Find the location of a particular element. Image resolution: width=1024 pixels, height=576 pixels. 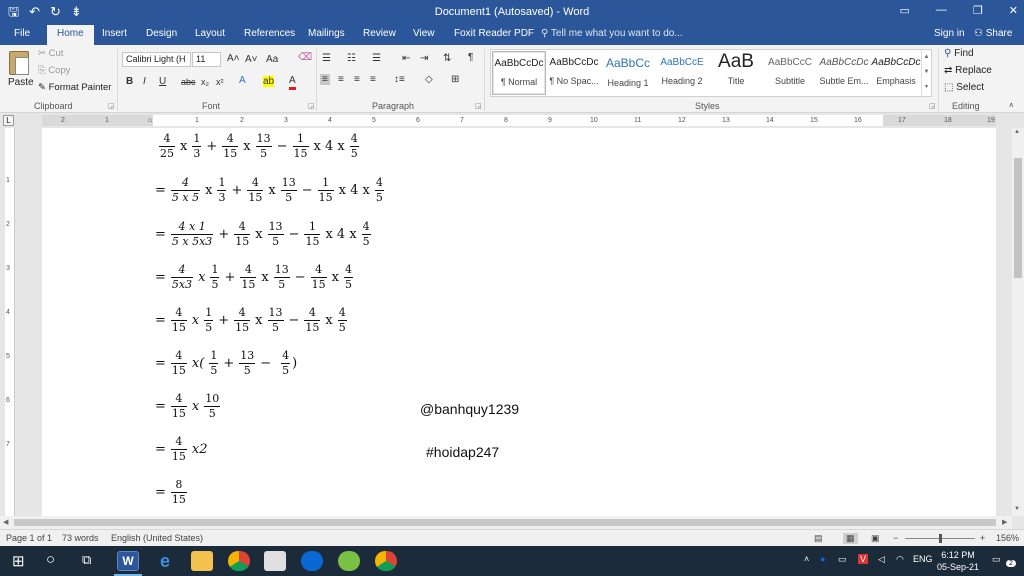

vertical-scrollbar: ▲ ▼ is located at coordinates (1018, 322).